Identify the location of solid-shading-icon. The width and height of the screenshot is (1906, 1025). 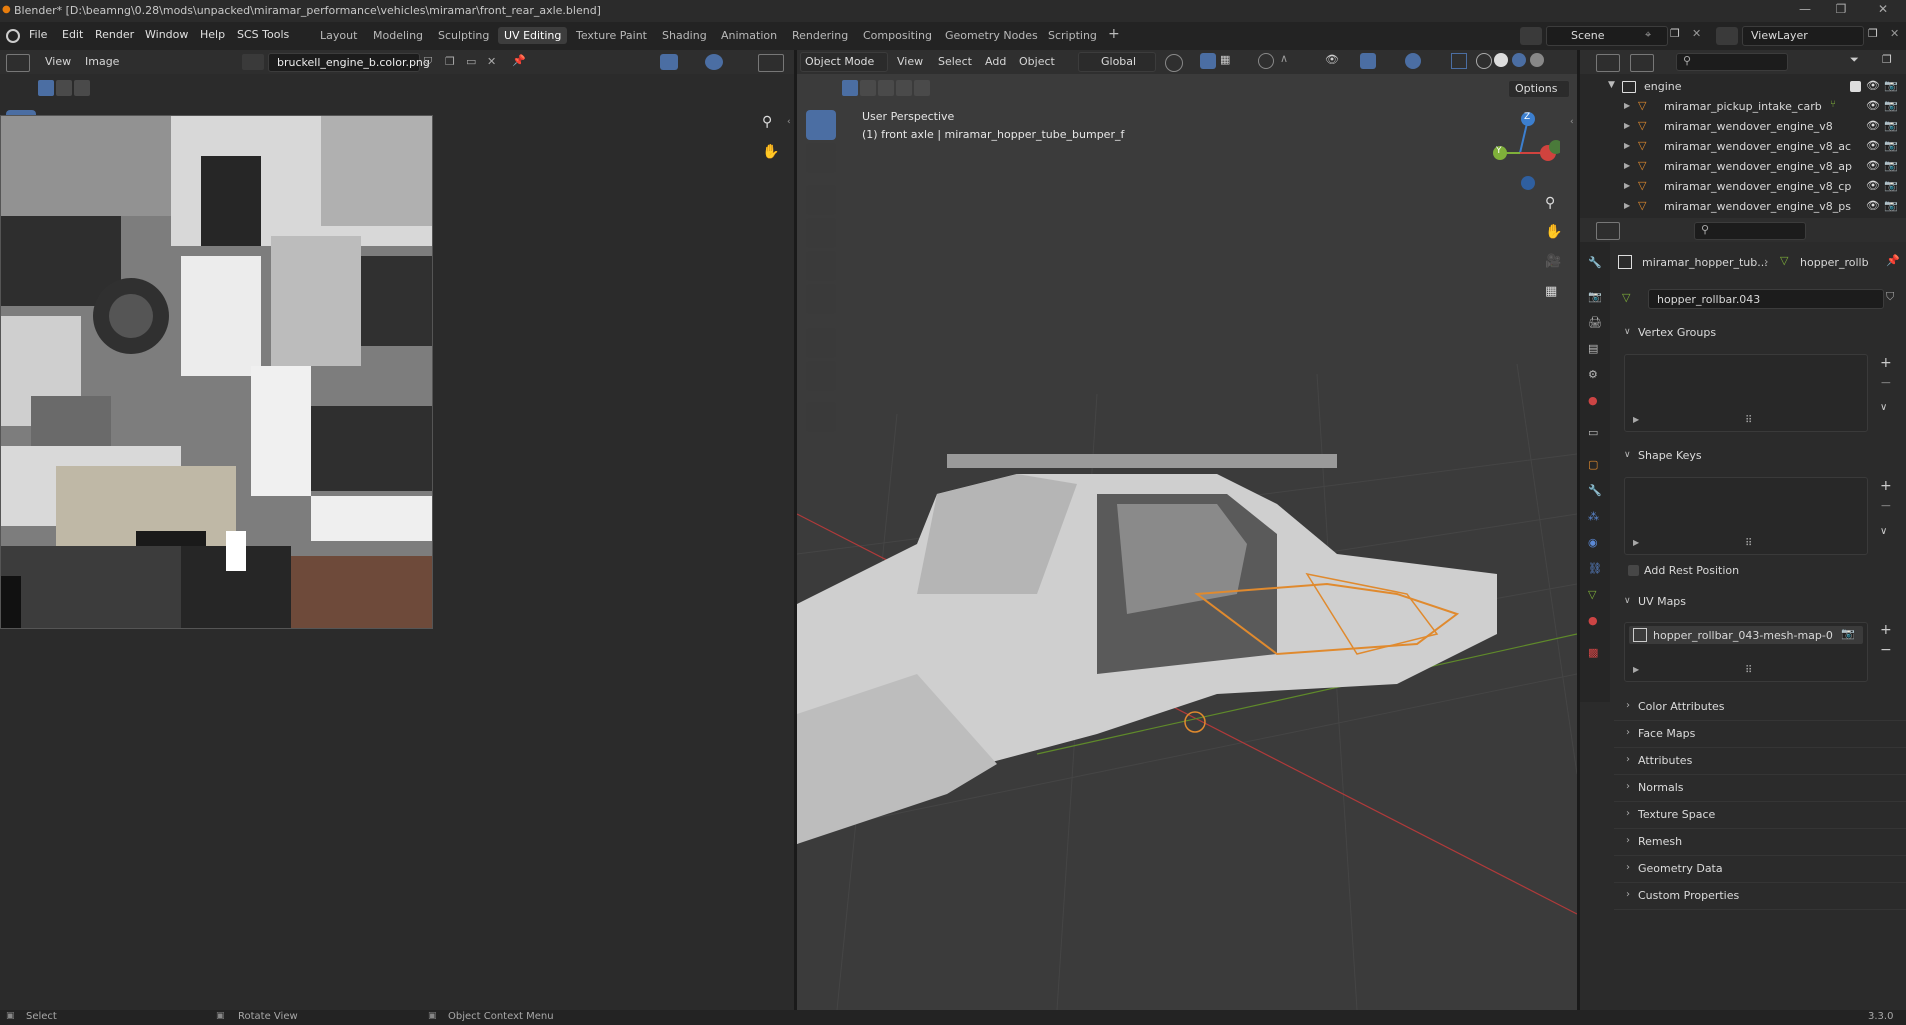
(1501, 60).